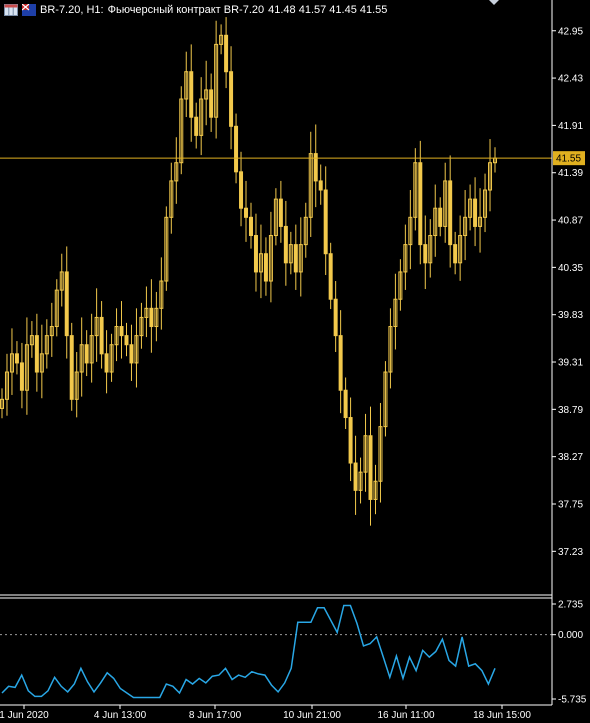 This screenshot has height=723, width=590. Describe the element at coordinates (312, 715) in the screenshot. I see `x-tick-label: 10 Jun 21:00` at that location.